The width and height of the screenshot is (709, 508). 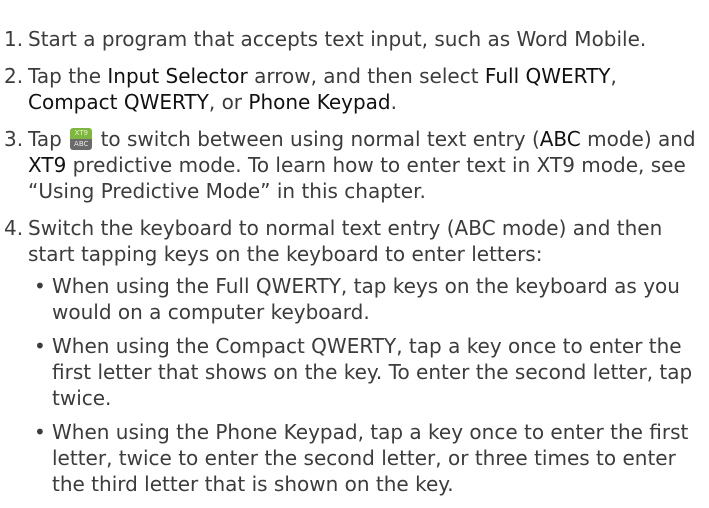 What do you see at coordinates (118, 102) in the screenshot?
I see `compact-qwerty-term: Compact QWERTY` at bounding box center [118, 102].